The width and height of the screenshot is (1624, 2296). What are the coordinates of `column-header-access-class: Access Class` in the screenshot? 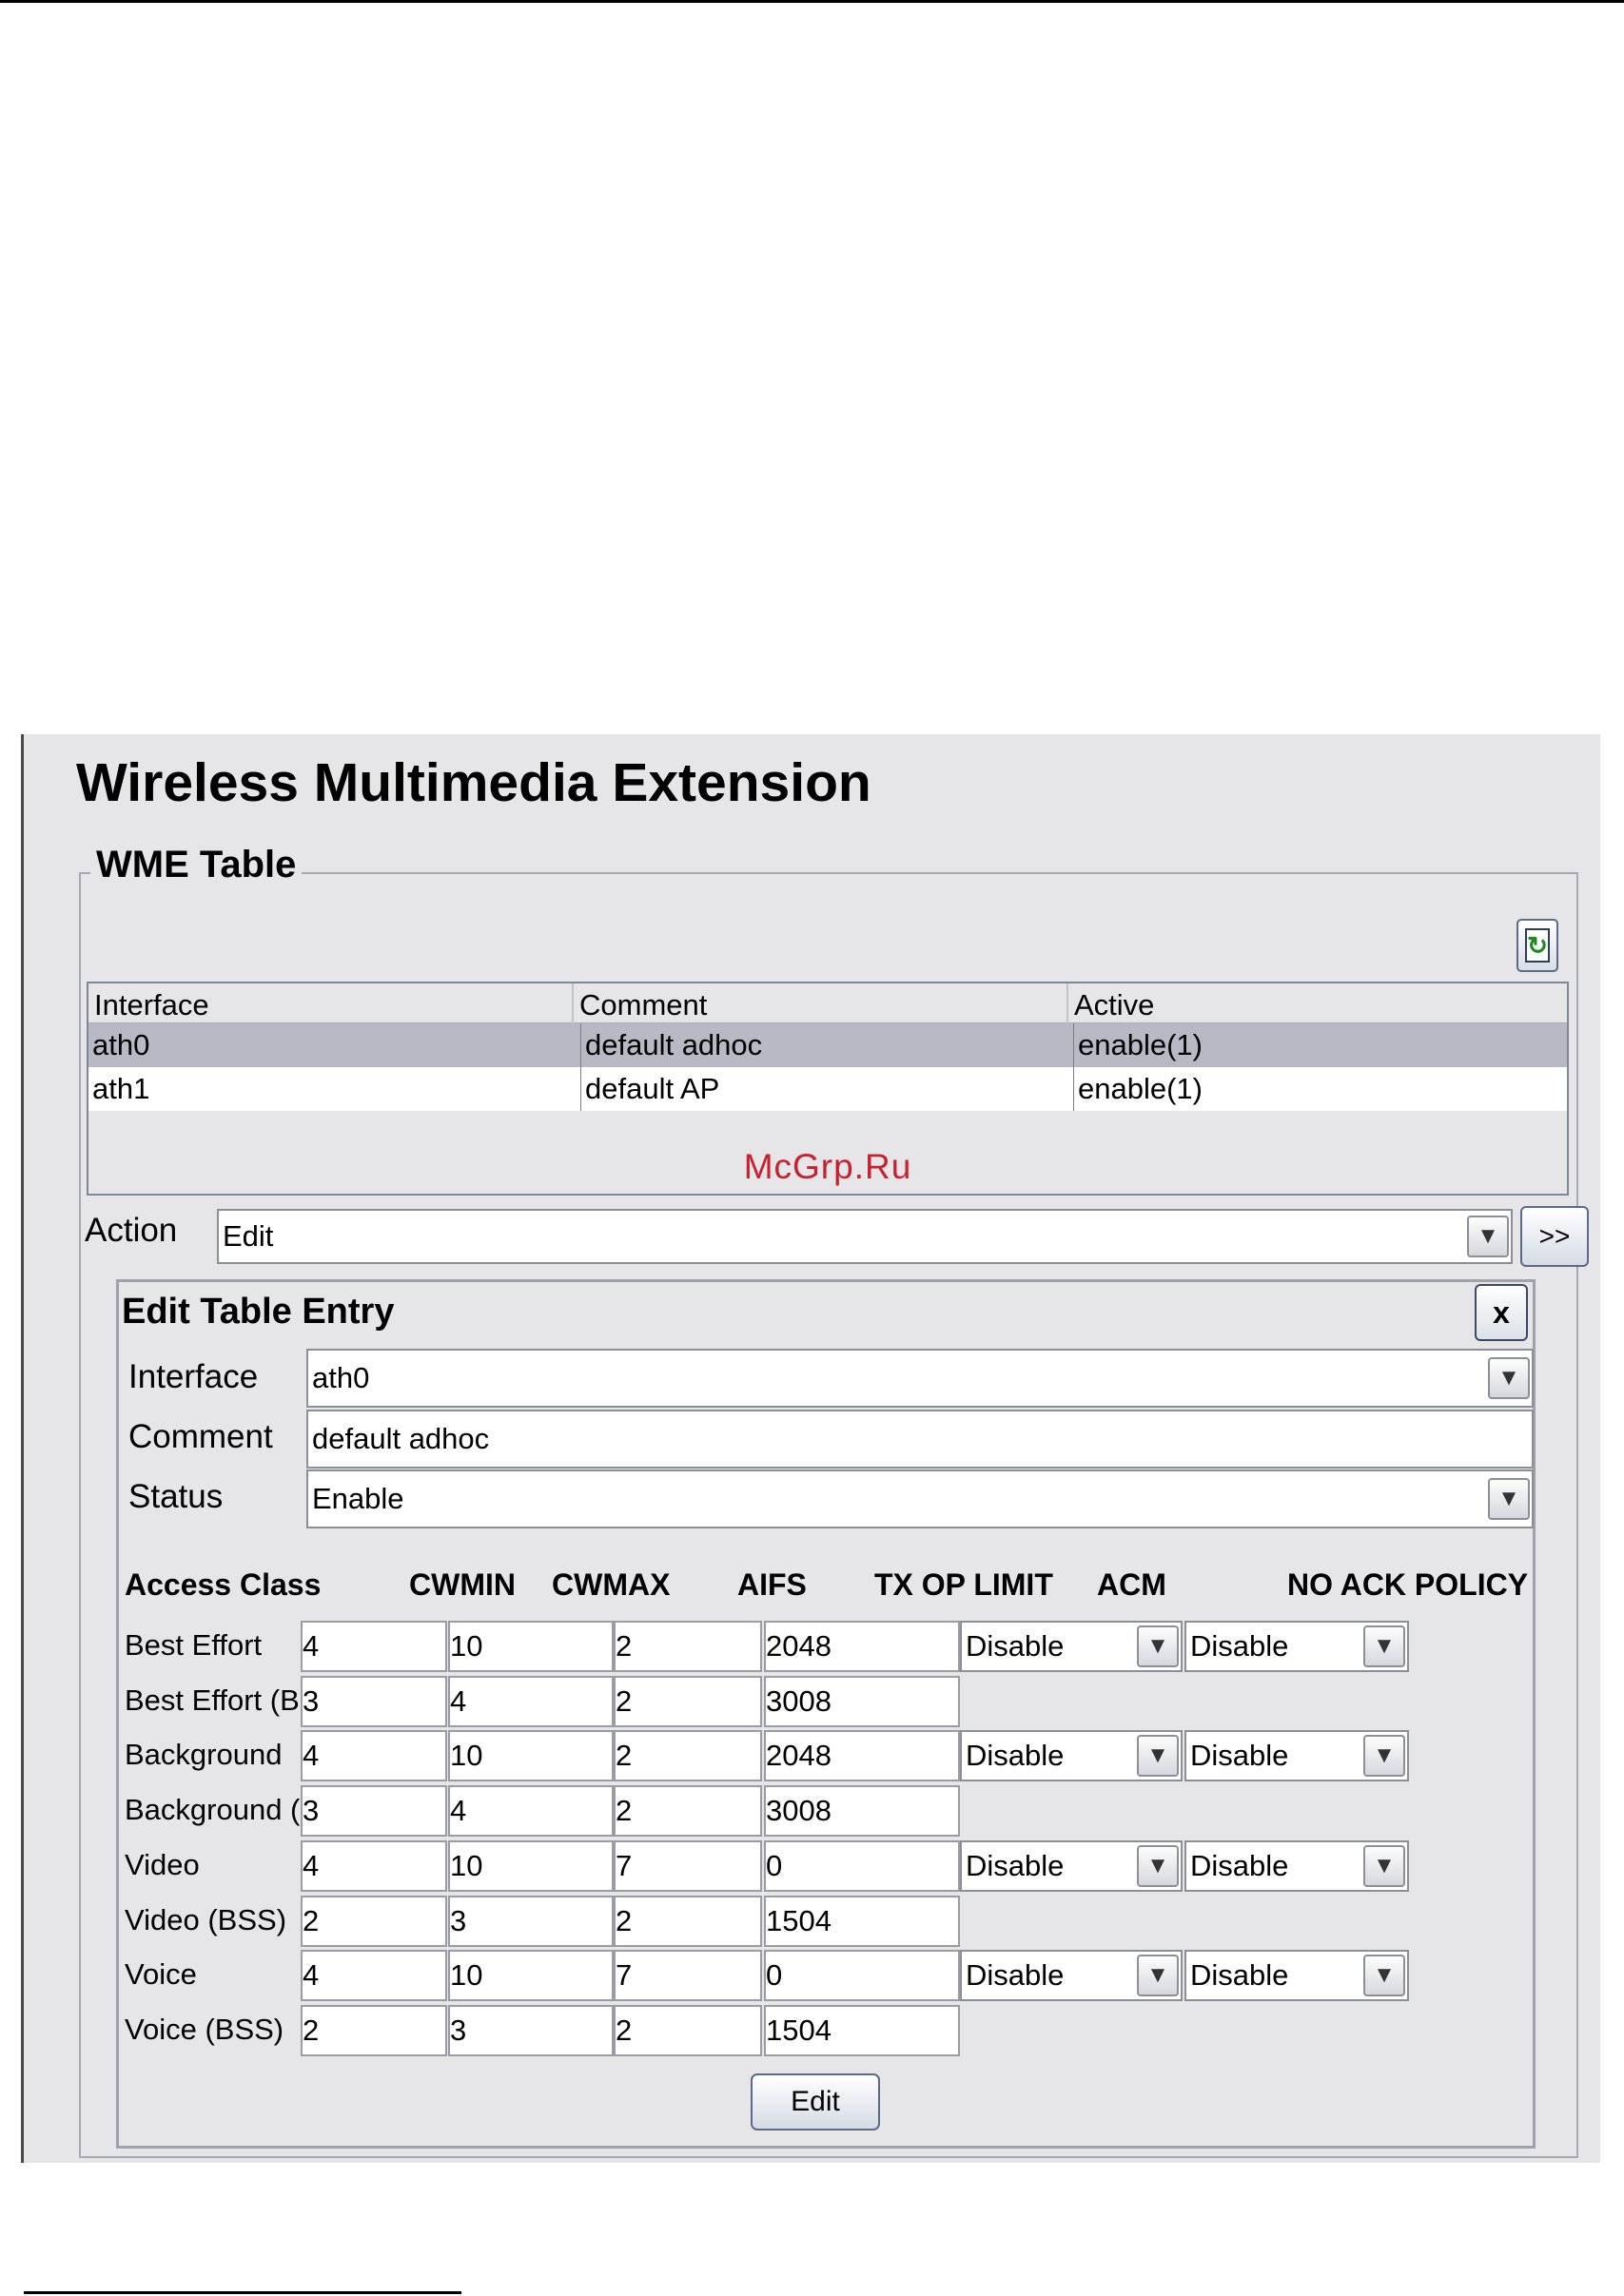 It's located at (223, 1584).